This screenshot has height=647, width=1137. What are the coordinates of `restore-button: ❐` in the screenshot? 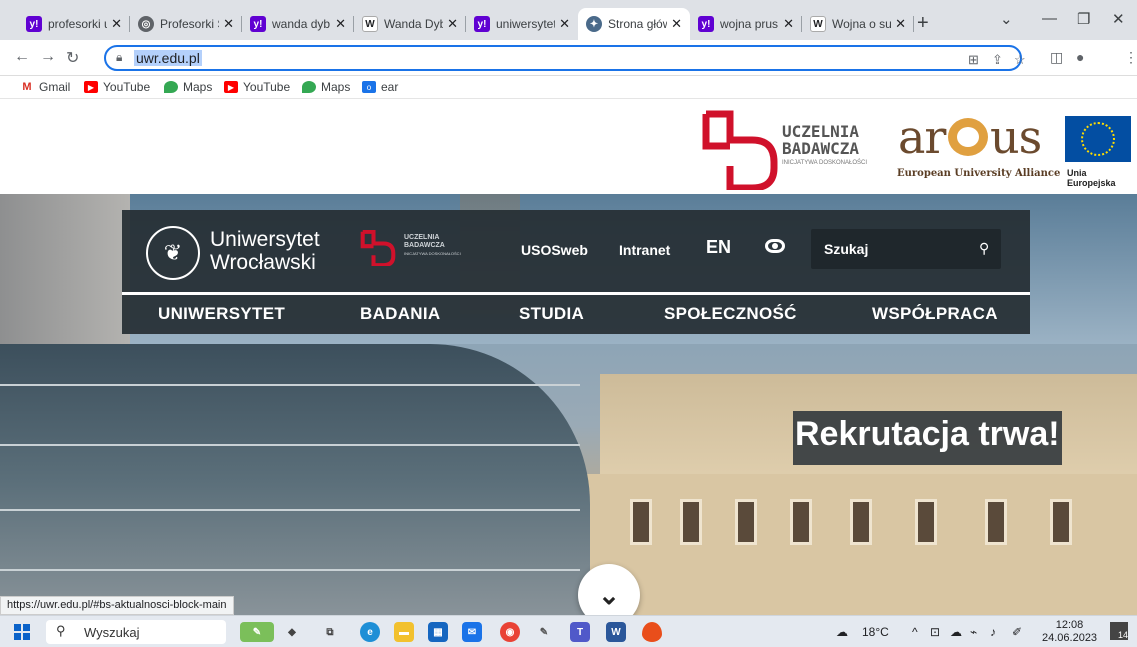 It's located at (1083, 19).